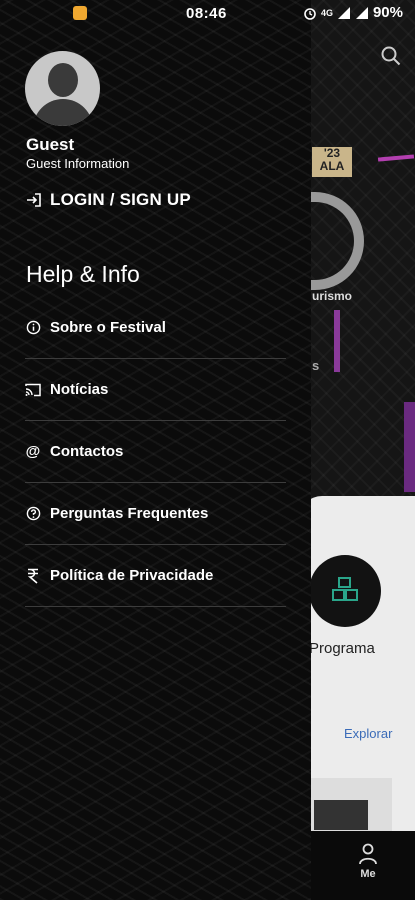 The width and height of the screenshot is (415, 900). Describe the element at coordinates (33, 328) in the screenshot. I see `info-icon` at that location.